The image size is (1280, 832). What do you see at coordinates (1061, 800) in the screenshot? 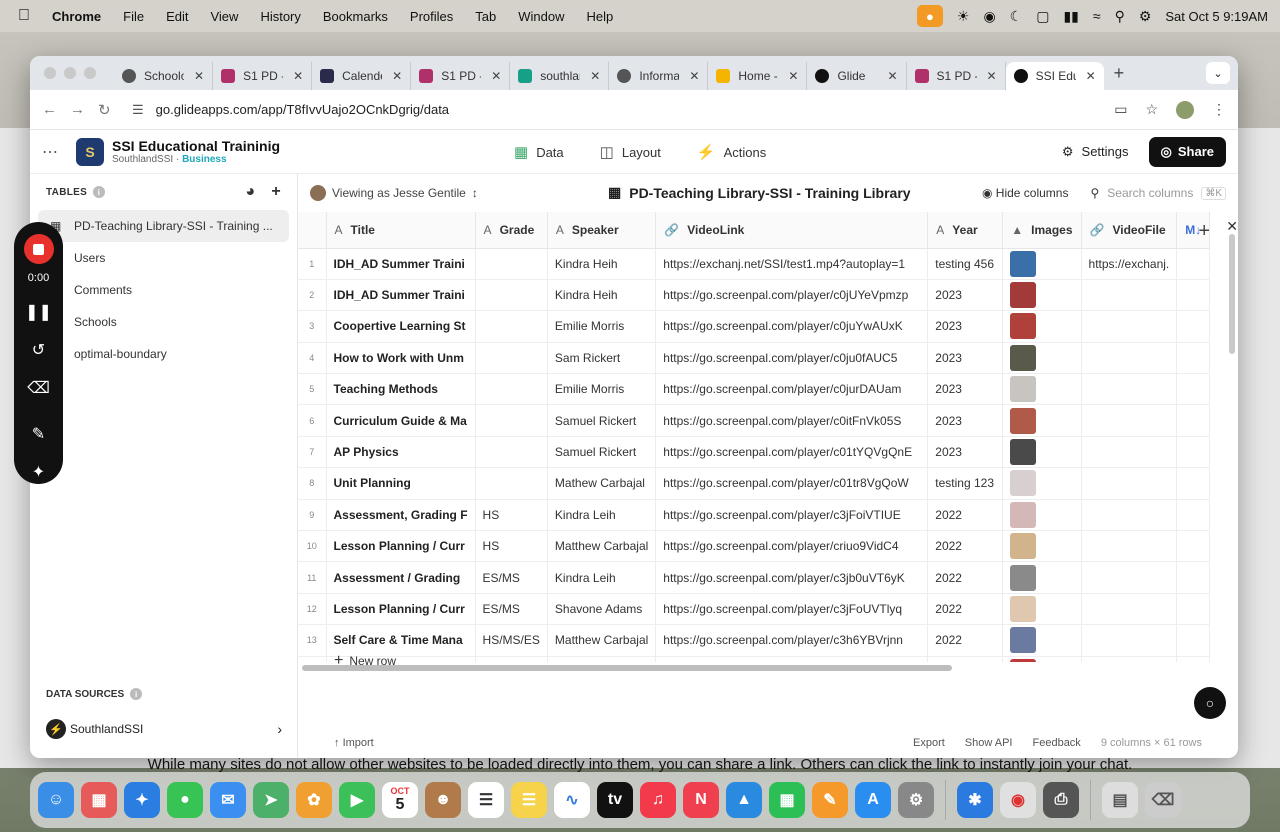
I see `printer-icon: ⎙` at bounding box center [1061, 800].